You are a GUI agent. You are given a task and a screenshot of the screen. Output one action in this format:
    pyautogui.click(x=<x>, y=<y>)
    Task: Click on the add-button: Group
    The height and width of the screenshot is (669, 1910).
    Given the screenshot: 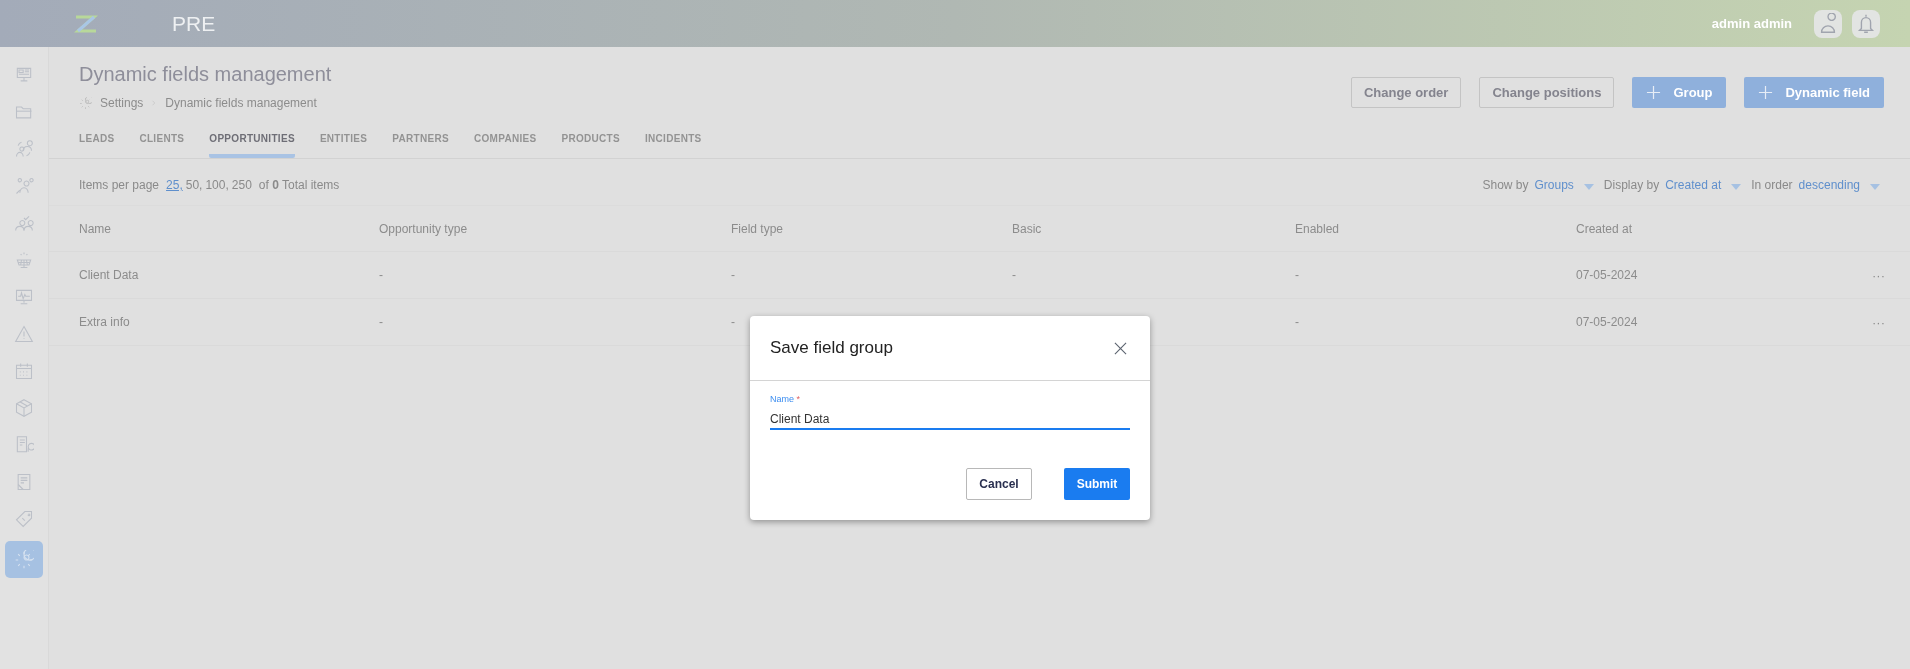 What is the action you would take?
    pyautogui.click(x=1679, y=92)
    